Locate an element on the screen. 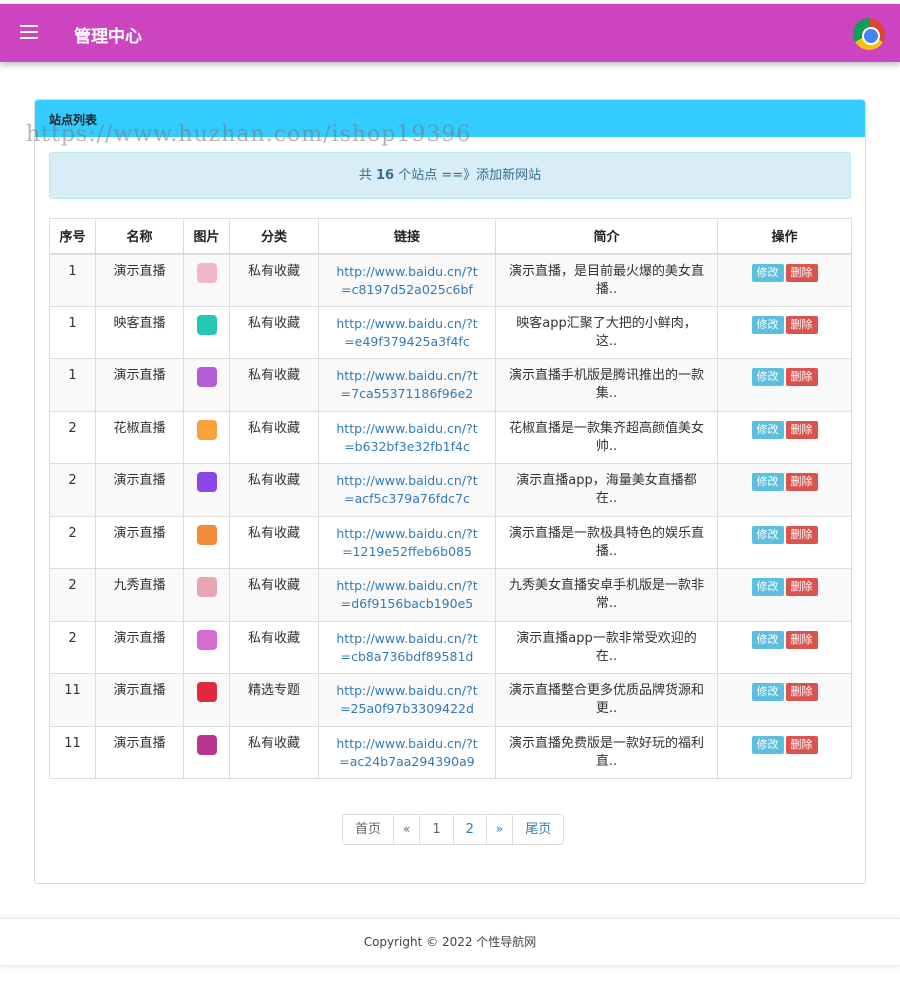 This screenshot has height=1001, width=900. cell-intro: 演示直播，是目前最火爆的美女直播.. is located at coordinates (606, 280).